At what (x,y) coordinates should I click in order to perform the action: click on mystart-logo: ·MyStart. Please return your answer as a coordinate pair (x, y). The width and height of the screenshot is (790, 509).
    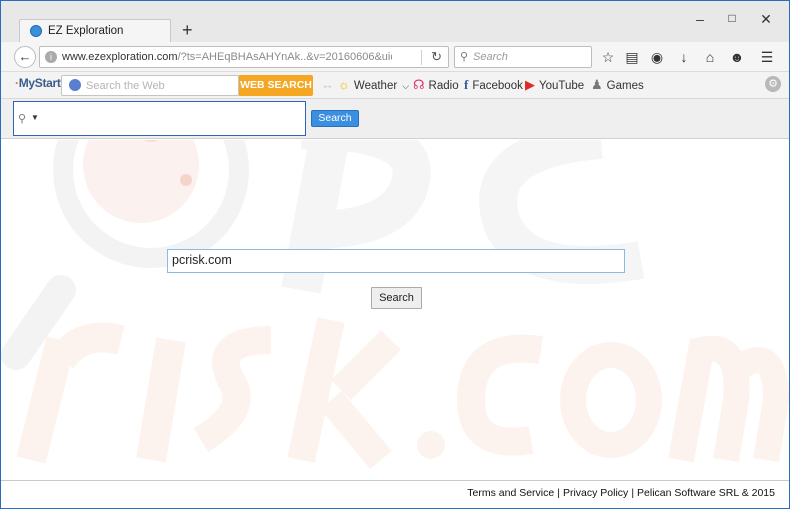
    Looking at the image, I should click on (38, 83).